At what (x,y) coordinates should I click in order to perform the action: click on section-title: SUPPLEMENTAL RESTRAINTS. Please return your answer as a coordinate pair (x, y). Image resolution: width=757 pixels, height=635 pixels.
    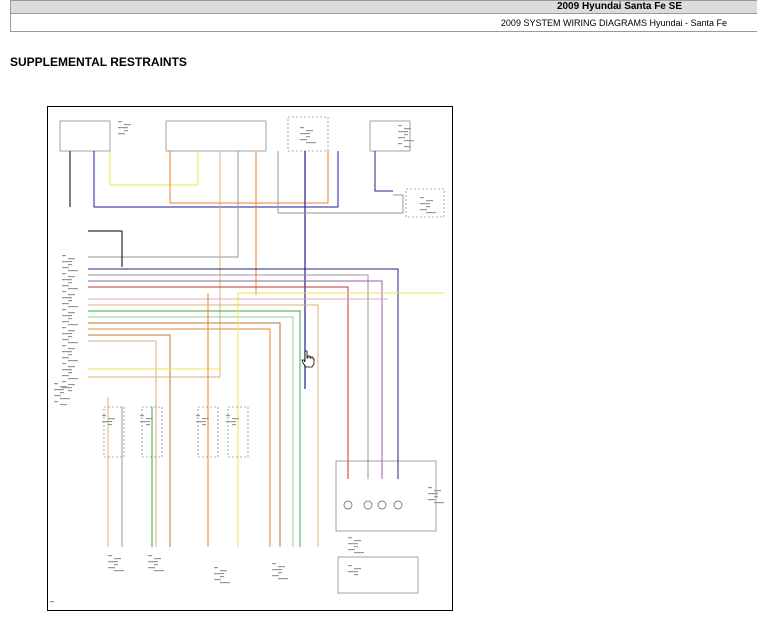
    Looking at the image, I should click on (98, 62).